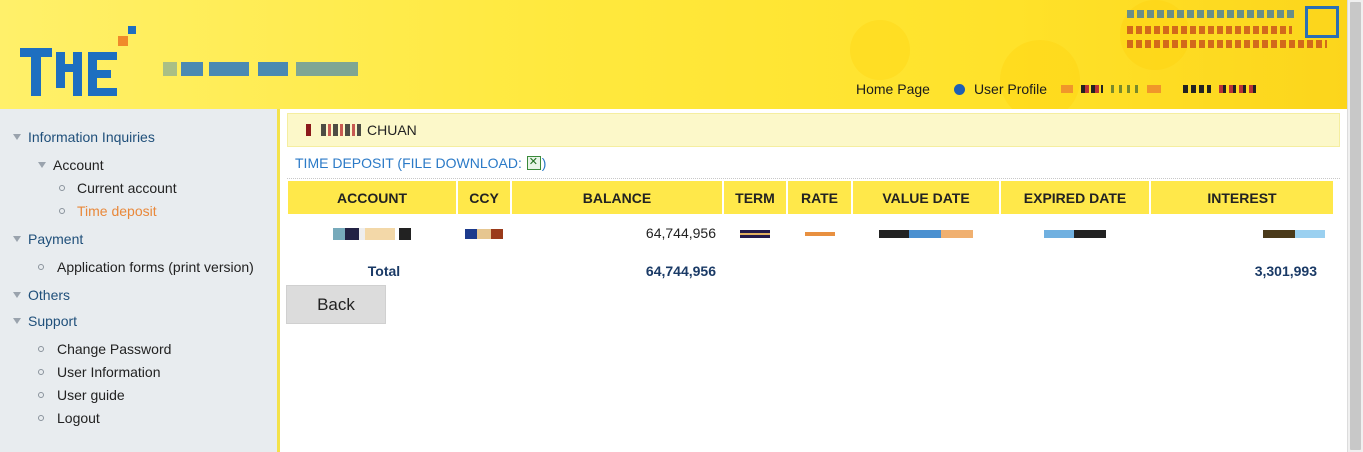 The height and width of the screenshot is (452, 1363). I want to click on cell-term, so click(755, 233).